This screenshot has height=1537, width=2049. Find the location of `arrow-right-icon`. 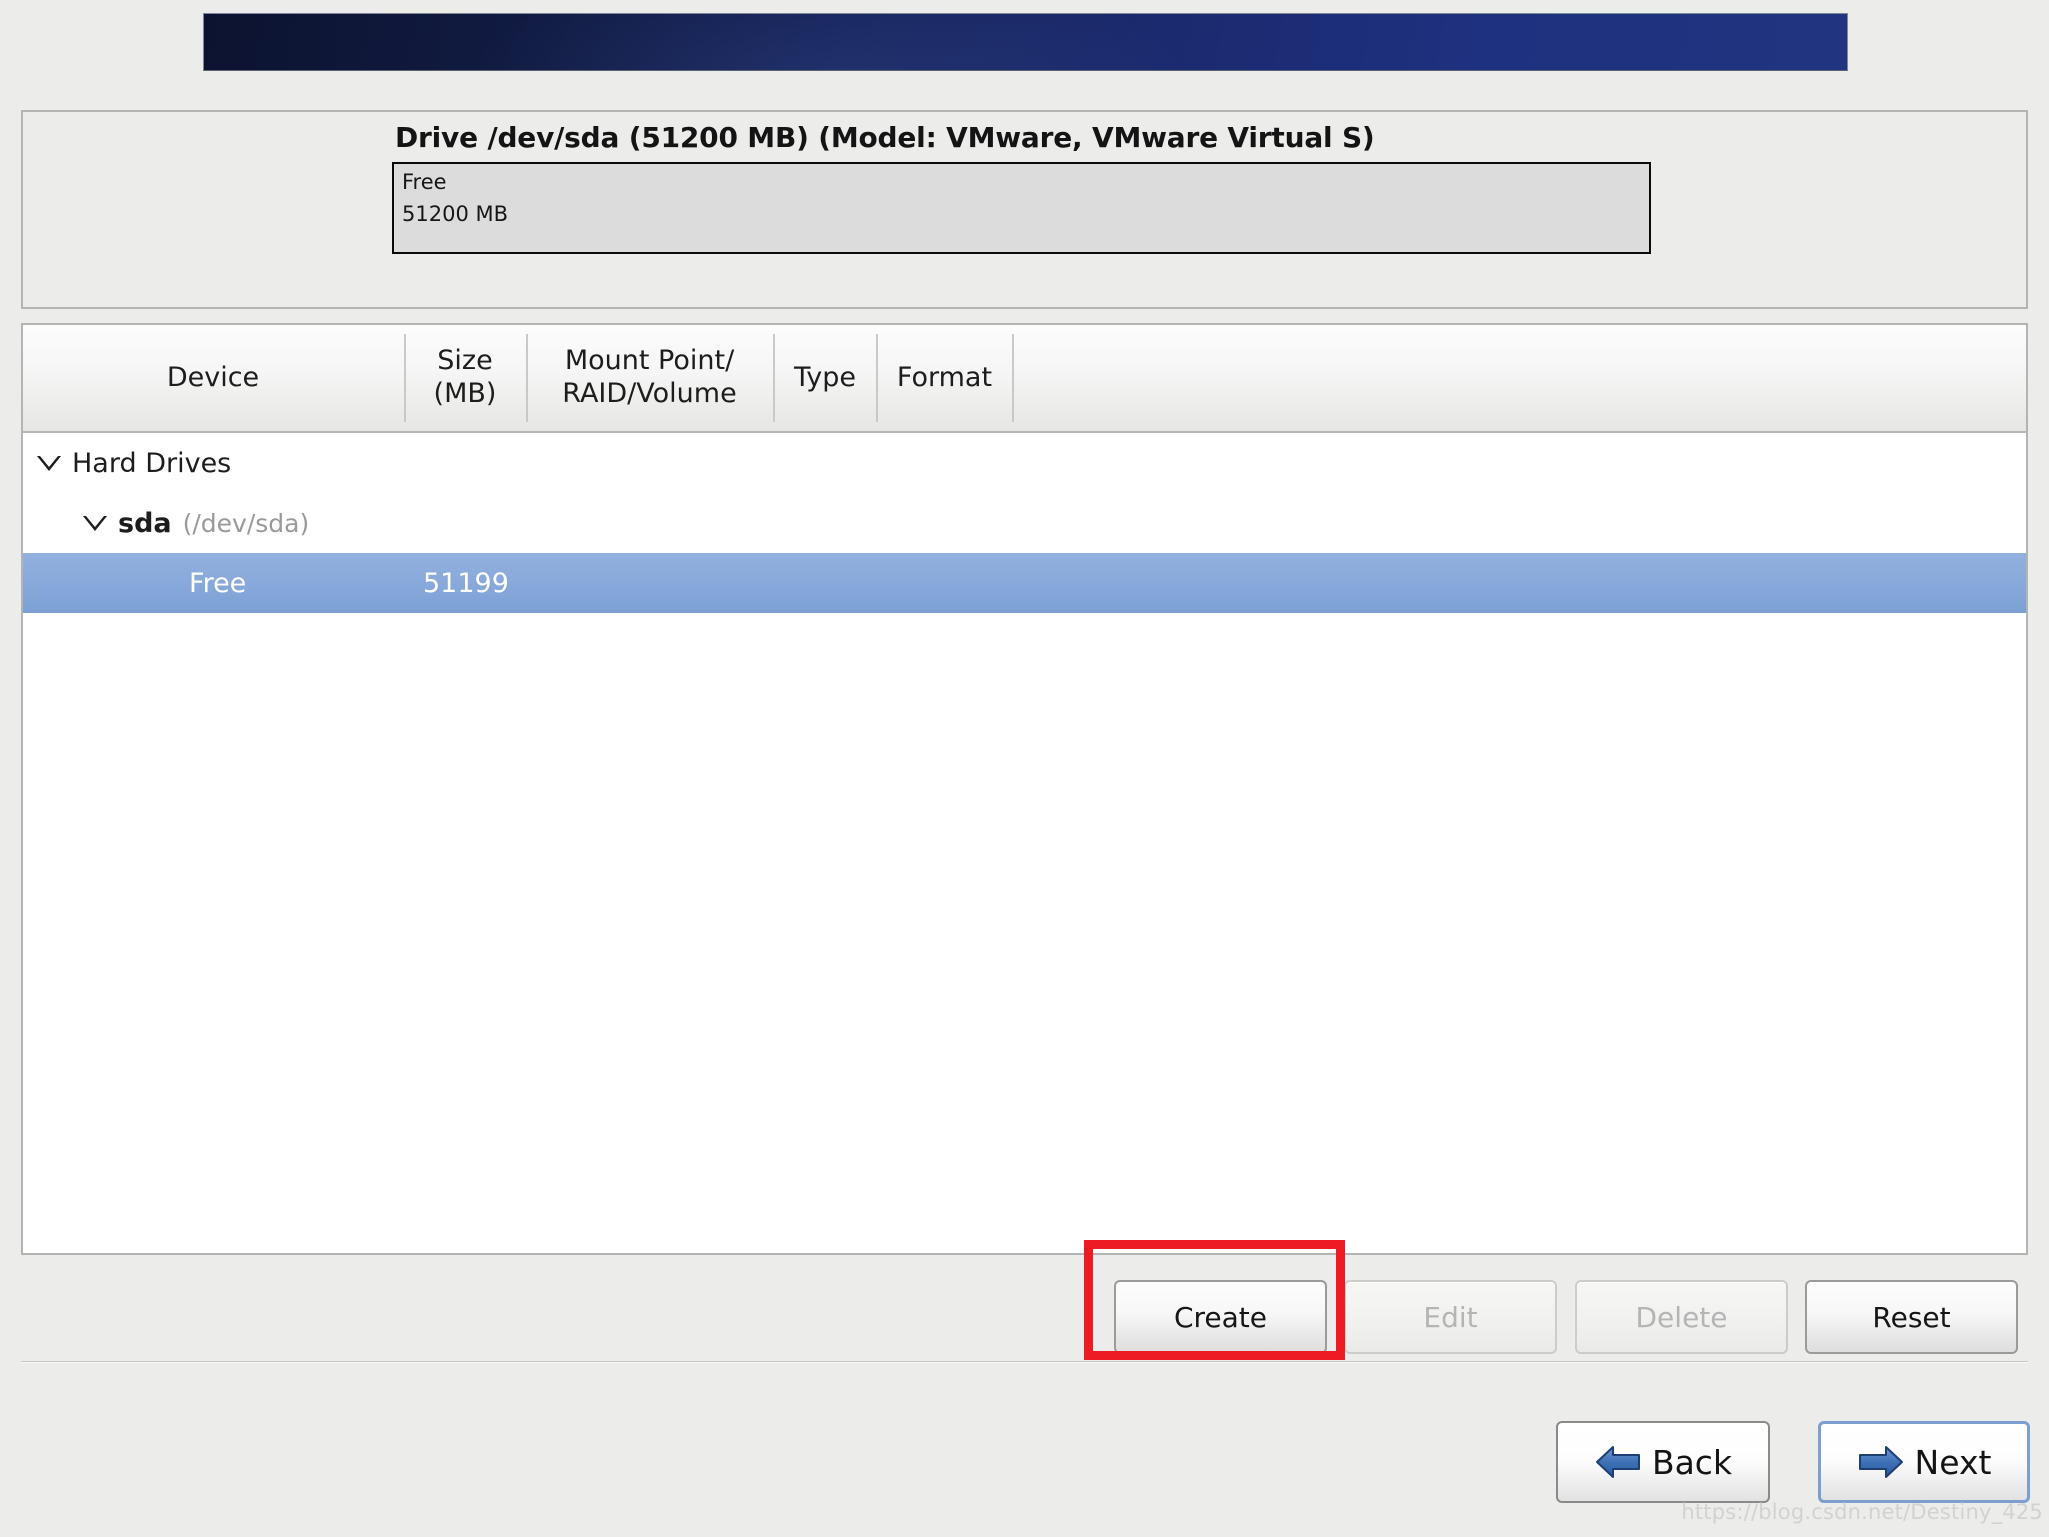

arrow-right-icon is located at coordinates (1880, 1462).